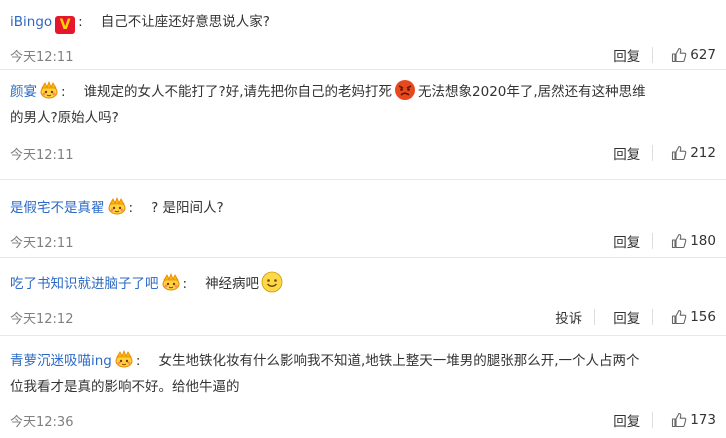 This screenshot has height=438, width=726. What do you see at coordinates (232, 284) in the screenshot?
I see `comment-text: 神经病吧` at bounding box center [232, 284].